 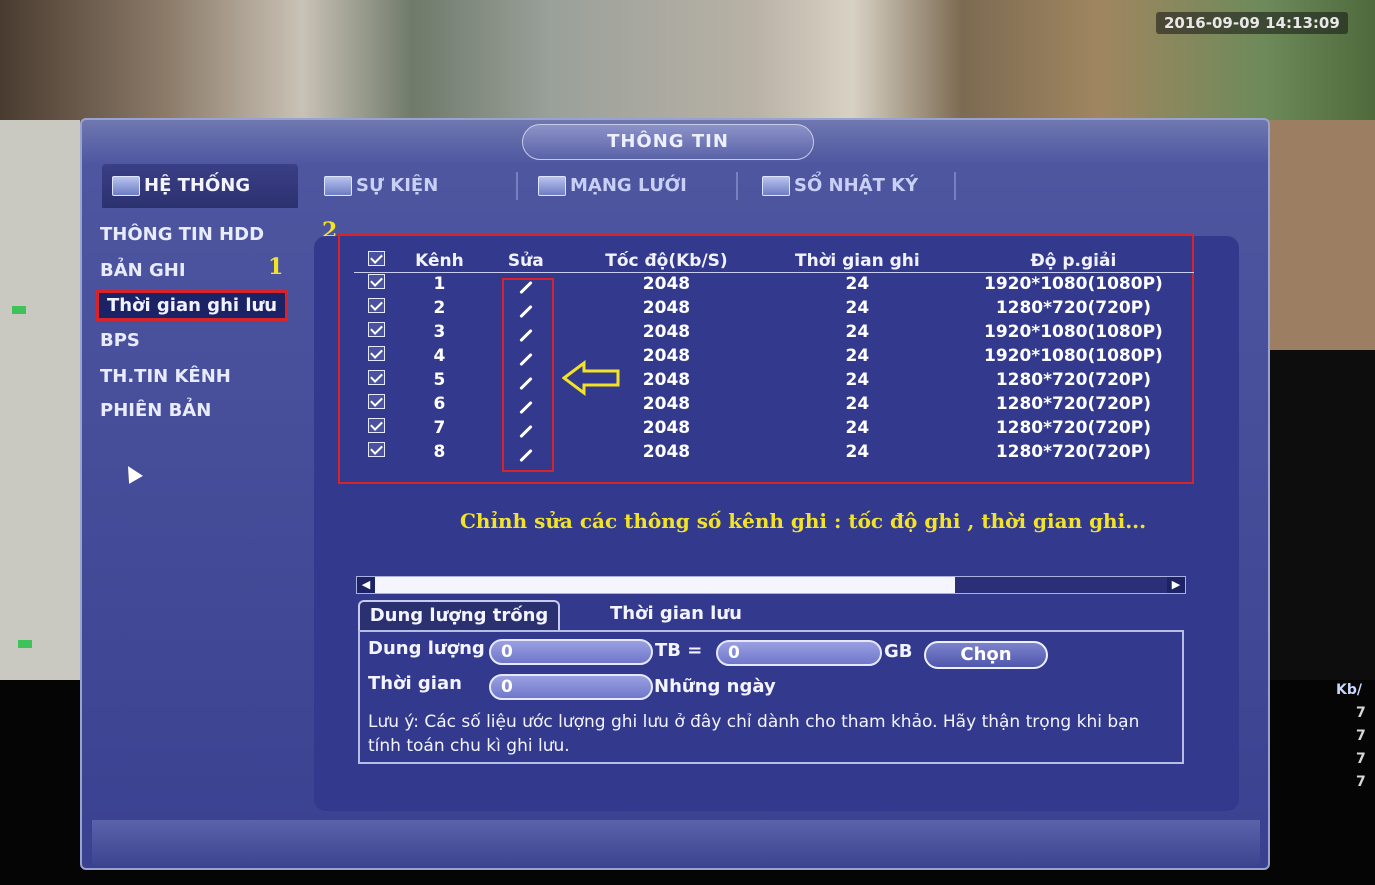 I want to click on mouse-cursor-icon, so click(x=132, y=473).